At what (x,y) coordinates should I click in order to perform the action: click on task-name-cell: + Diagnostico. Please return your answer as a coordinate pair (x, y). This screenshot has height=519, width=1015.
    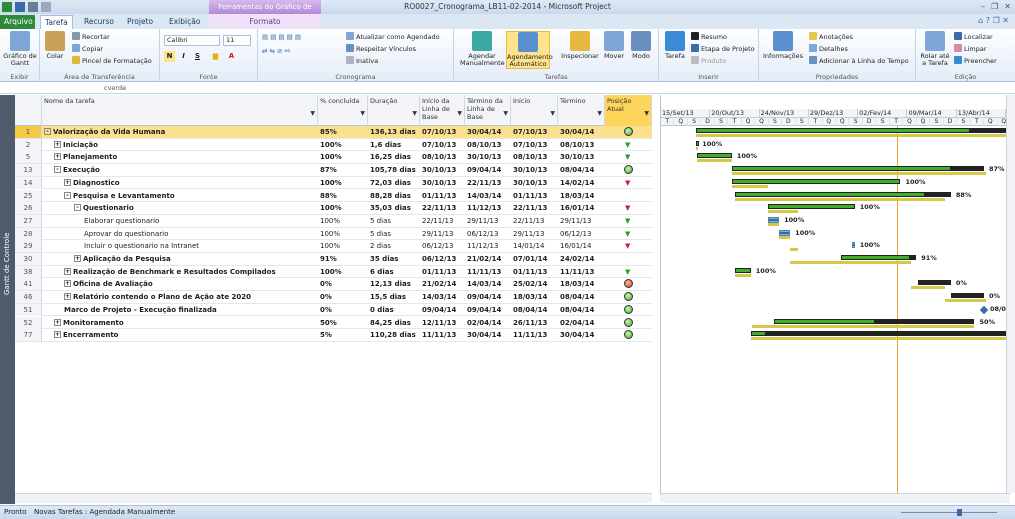
    Looking at the image, I should click on (180, 183).